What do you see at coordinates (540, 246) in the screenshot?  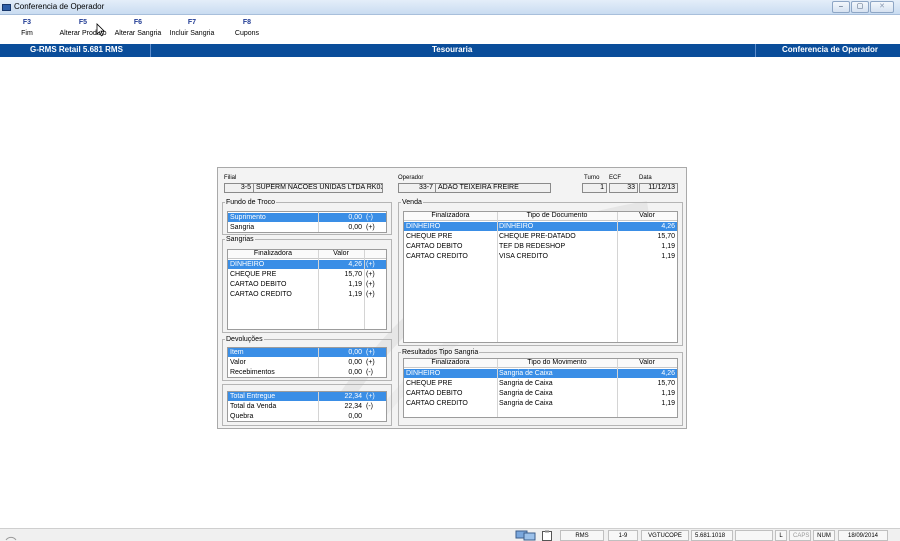 I see `table-row: CARTAO DEBITO TEF DB REDESHOP 1,19` at bounding box center [540, 246].